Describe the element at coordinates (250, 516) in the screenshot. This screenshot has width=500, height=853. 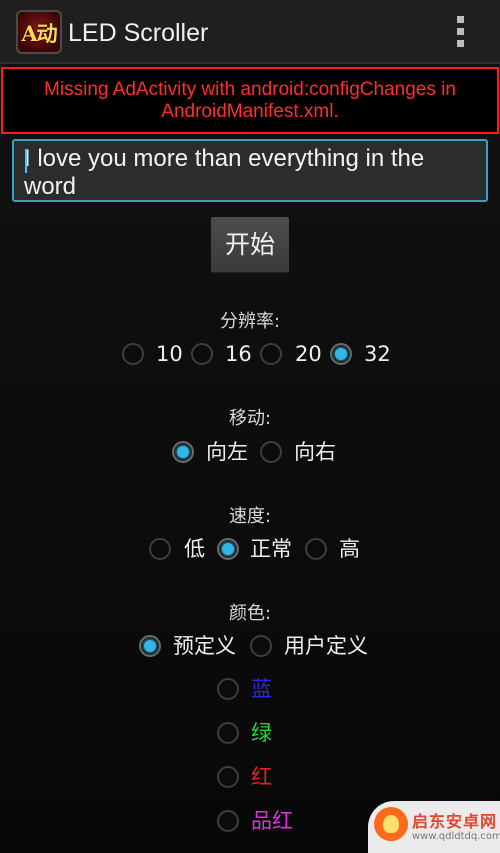
I see `speed-label: 速度:` at that location.